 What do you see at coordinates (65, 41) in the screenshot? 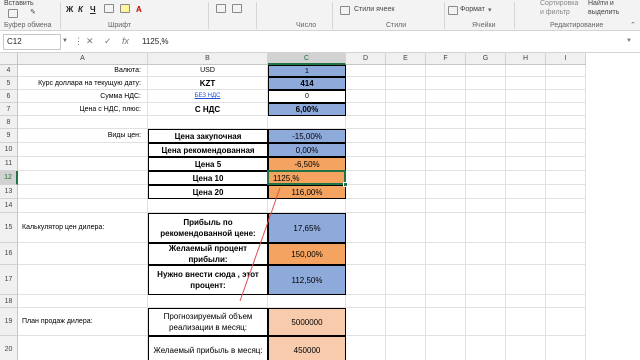
I see `chevron-down-icon: ▼` at bounding box center [65, 41].